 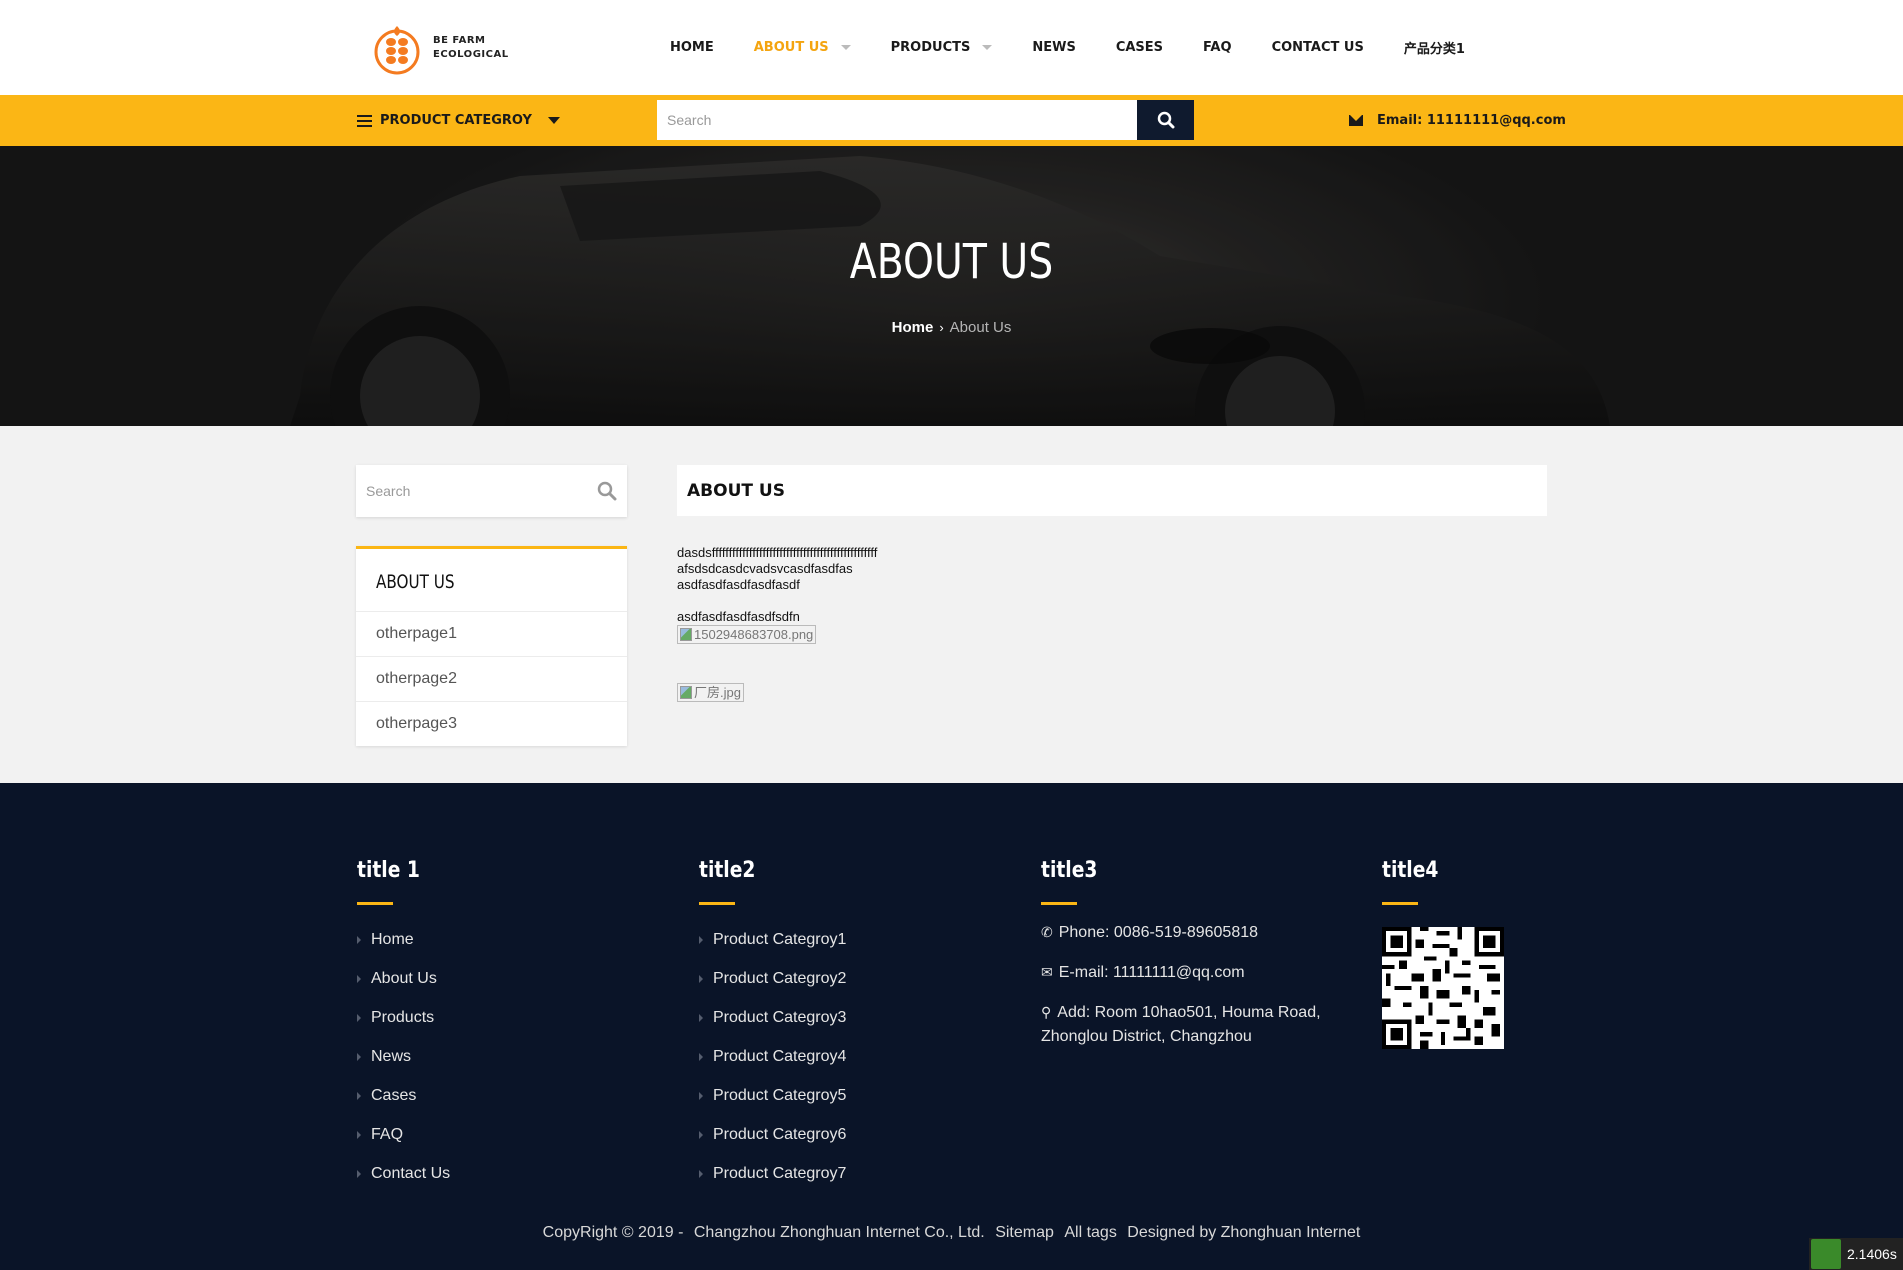 I want to click on footer-link-category-3: Product Categroy3, so click(x=772, y=1017).